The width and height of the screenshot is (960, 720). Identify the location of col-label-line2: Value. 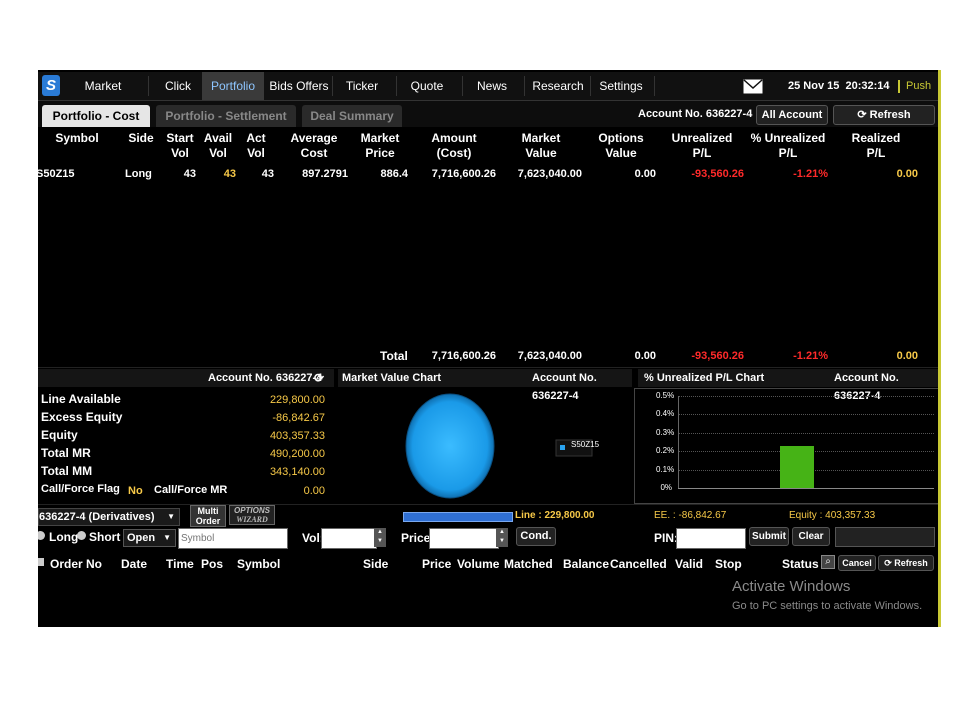
(541, 153).